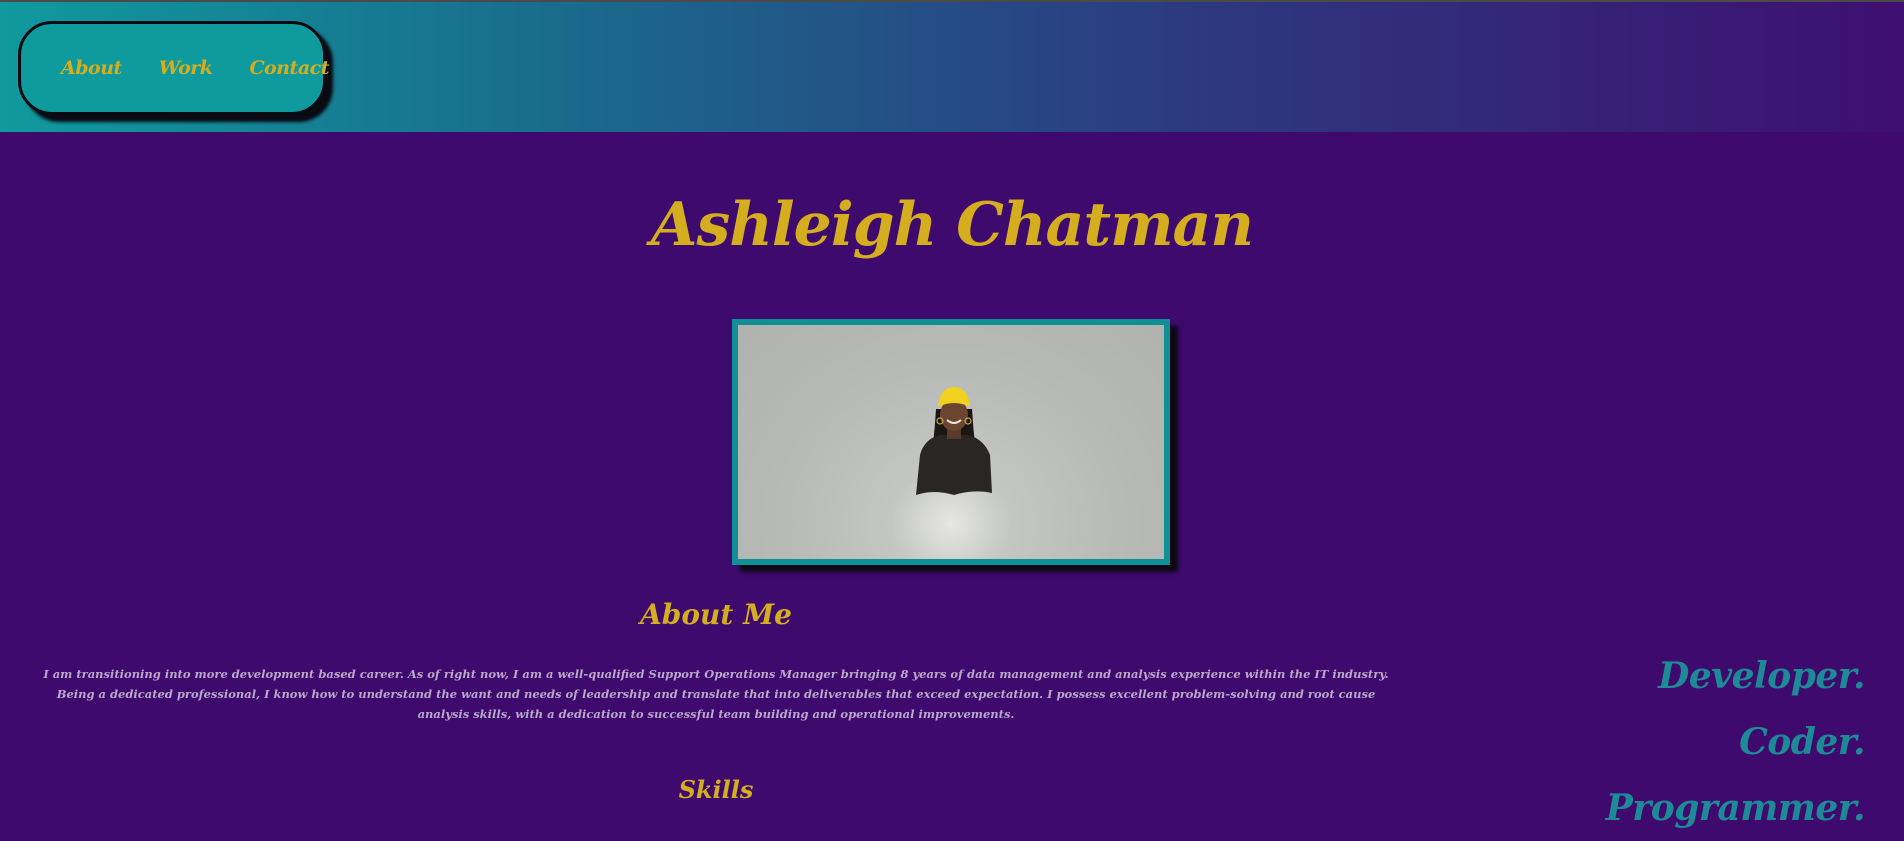  Describe the element at coordinates (716, 789) in the screenshot. I see `skills-heading: Skills` at that location.